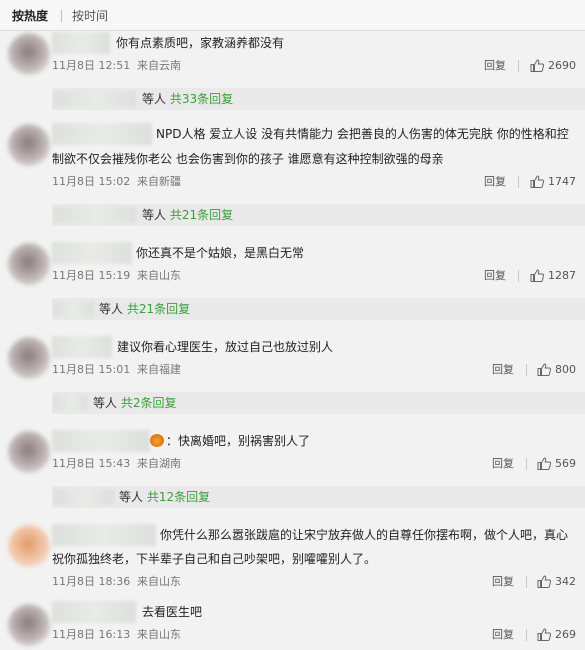 This screenshot has width=585, height=650. Describe the element at coordinates (157, 440) in the screenshot. I see `emoji-icon` at that location.